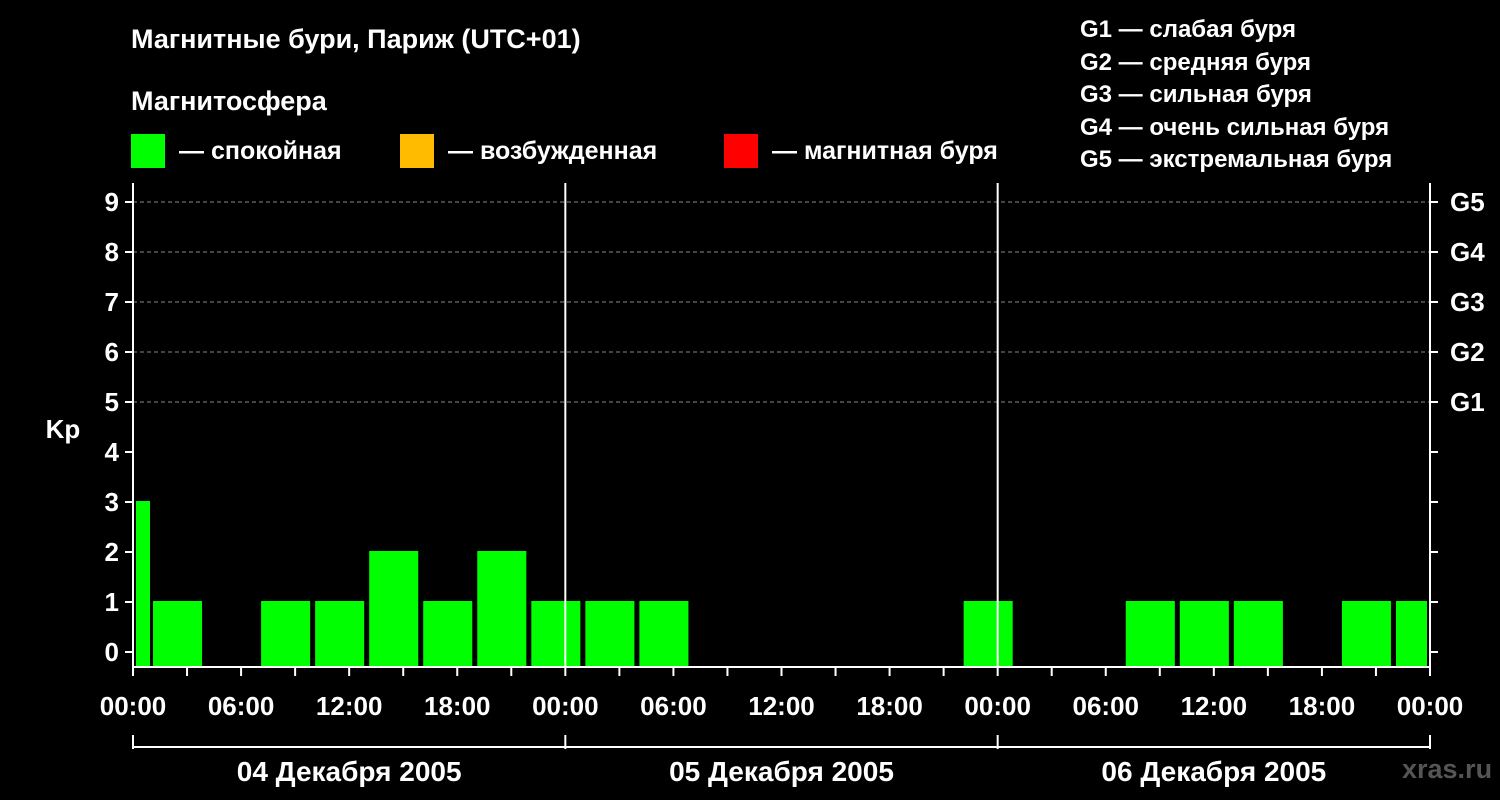  Describe the element at coordinates (63, 429) in the screenshot. I see `y-axis-label: Kp` at that location.